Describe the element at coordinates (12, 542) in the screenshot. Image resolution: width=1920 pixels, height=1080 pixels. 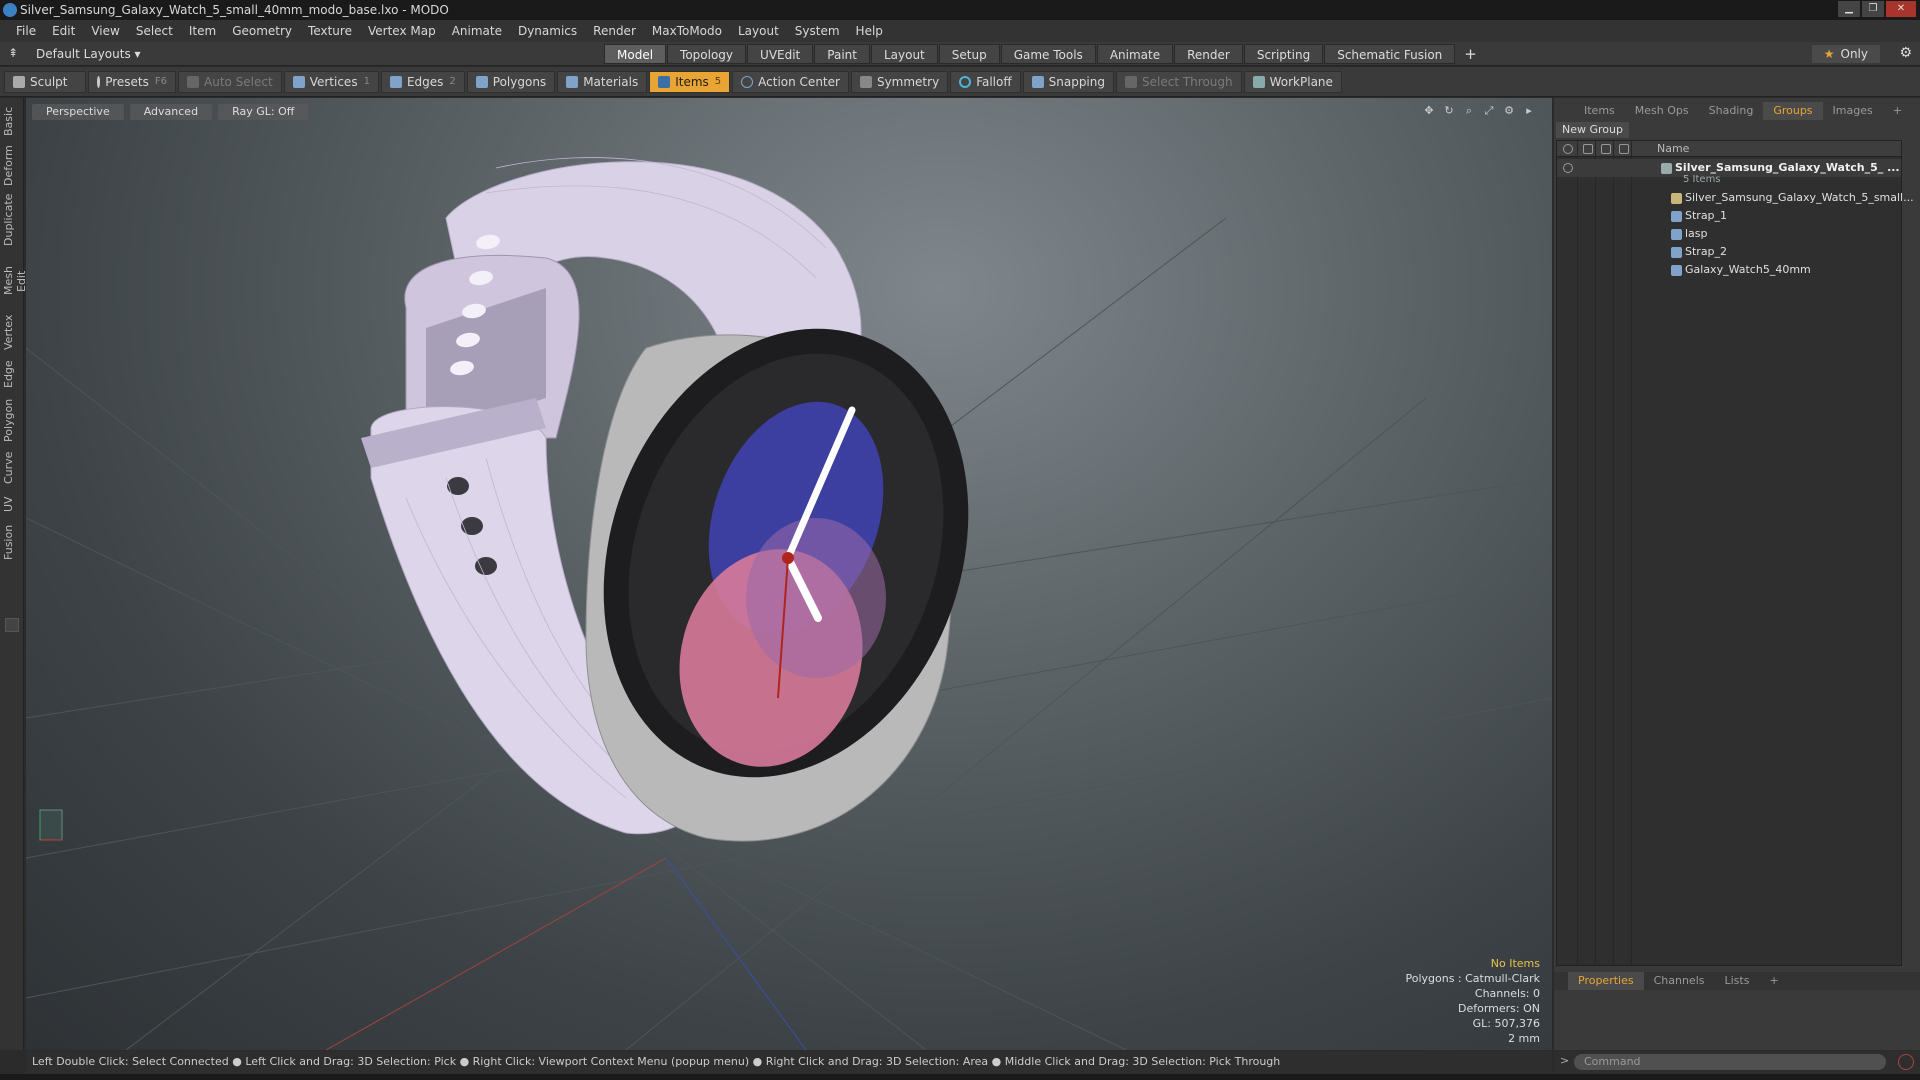
I see `vtab-fusion: Fusion` at that location.